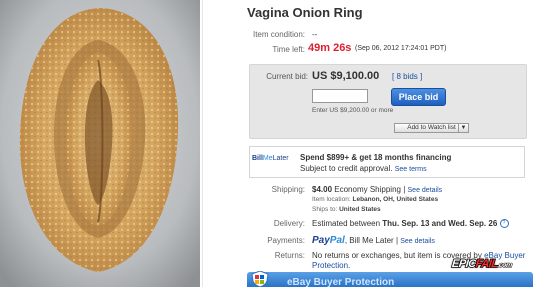  I want to click on shipping-price: $4.00, so click(322, 189).